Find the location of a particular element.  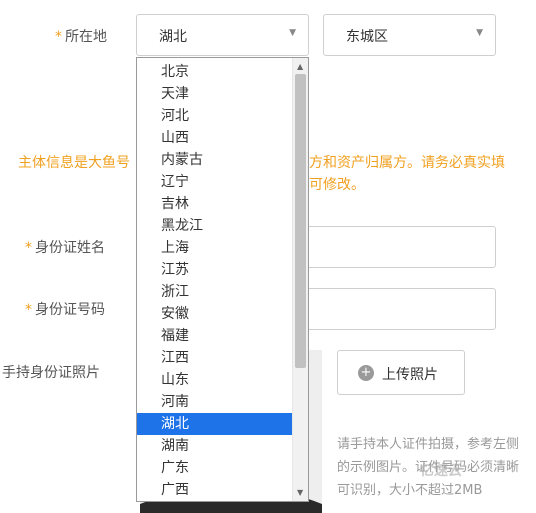

id-number-label-text: 身份证号码 is located at coordinates (70, 310).